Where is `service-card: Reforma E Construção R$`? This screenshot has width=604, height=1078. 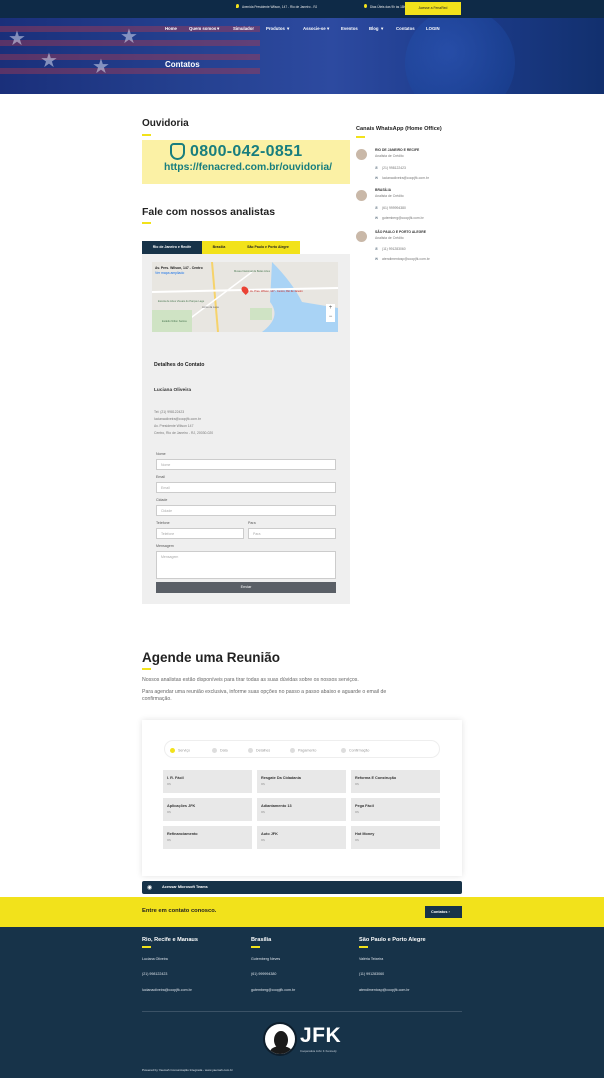
service-card: Reforma E Construção R$ is located at coordinates (395, 781).